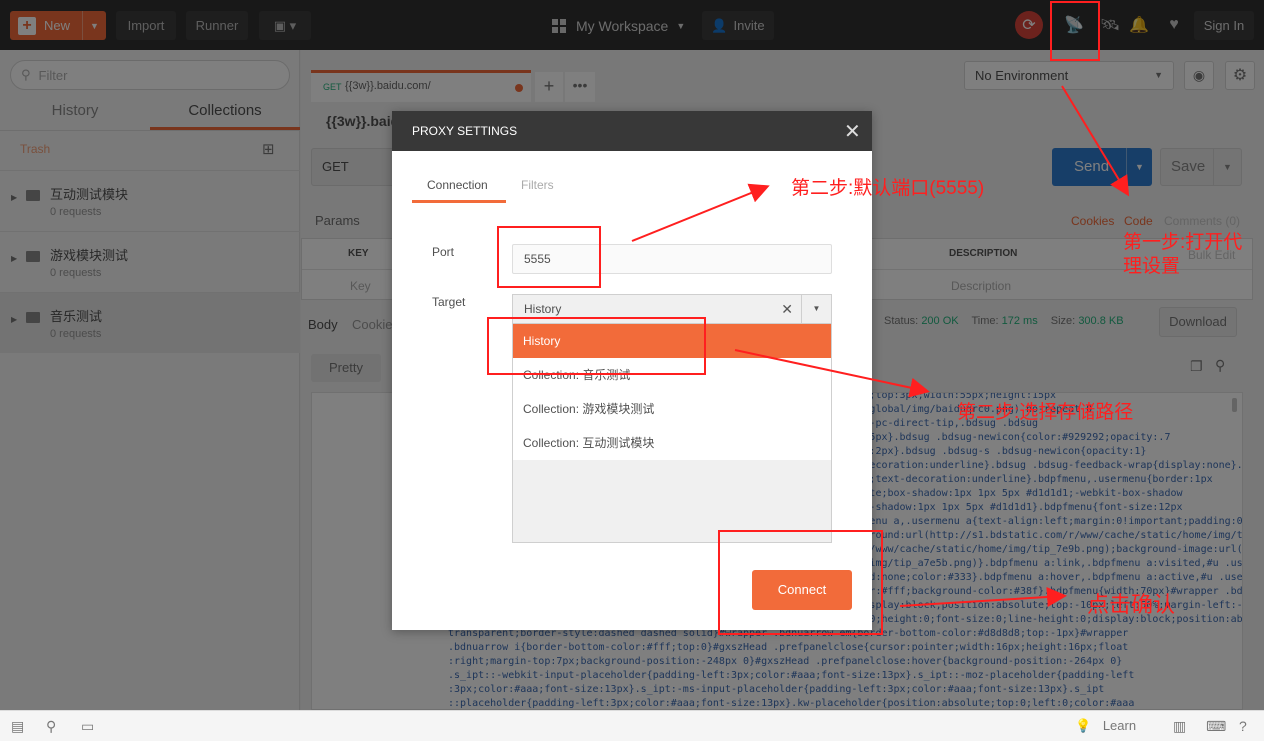 Image resolution: width=1264 pixels, height=741 pixels. I want to click on annotation-step2-path: 第二步:选择存储路径, so click(1045, 412).